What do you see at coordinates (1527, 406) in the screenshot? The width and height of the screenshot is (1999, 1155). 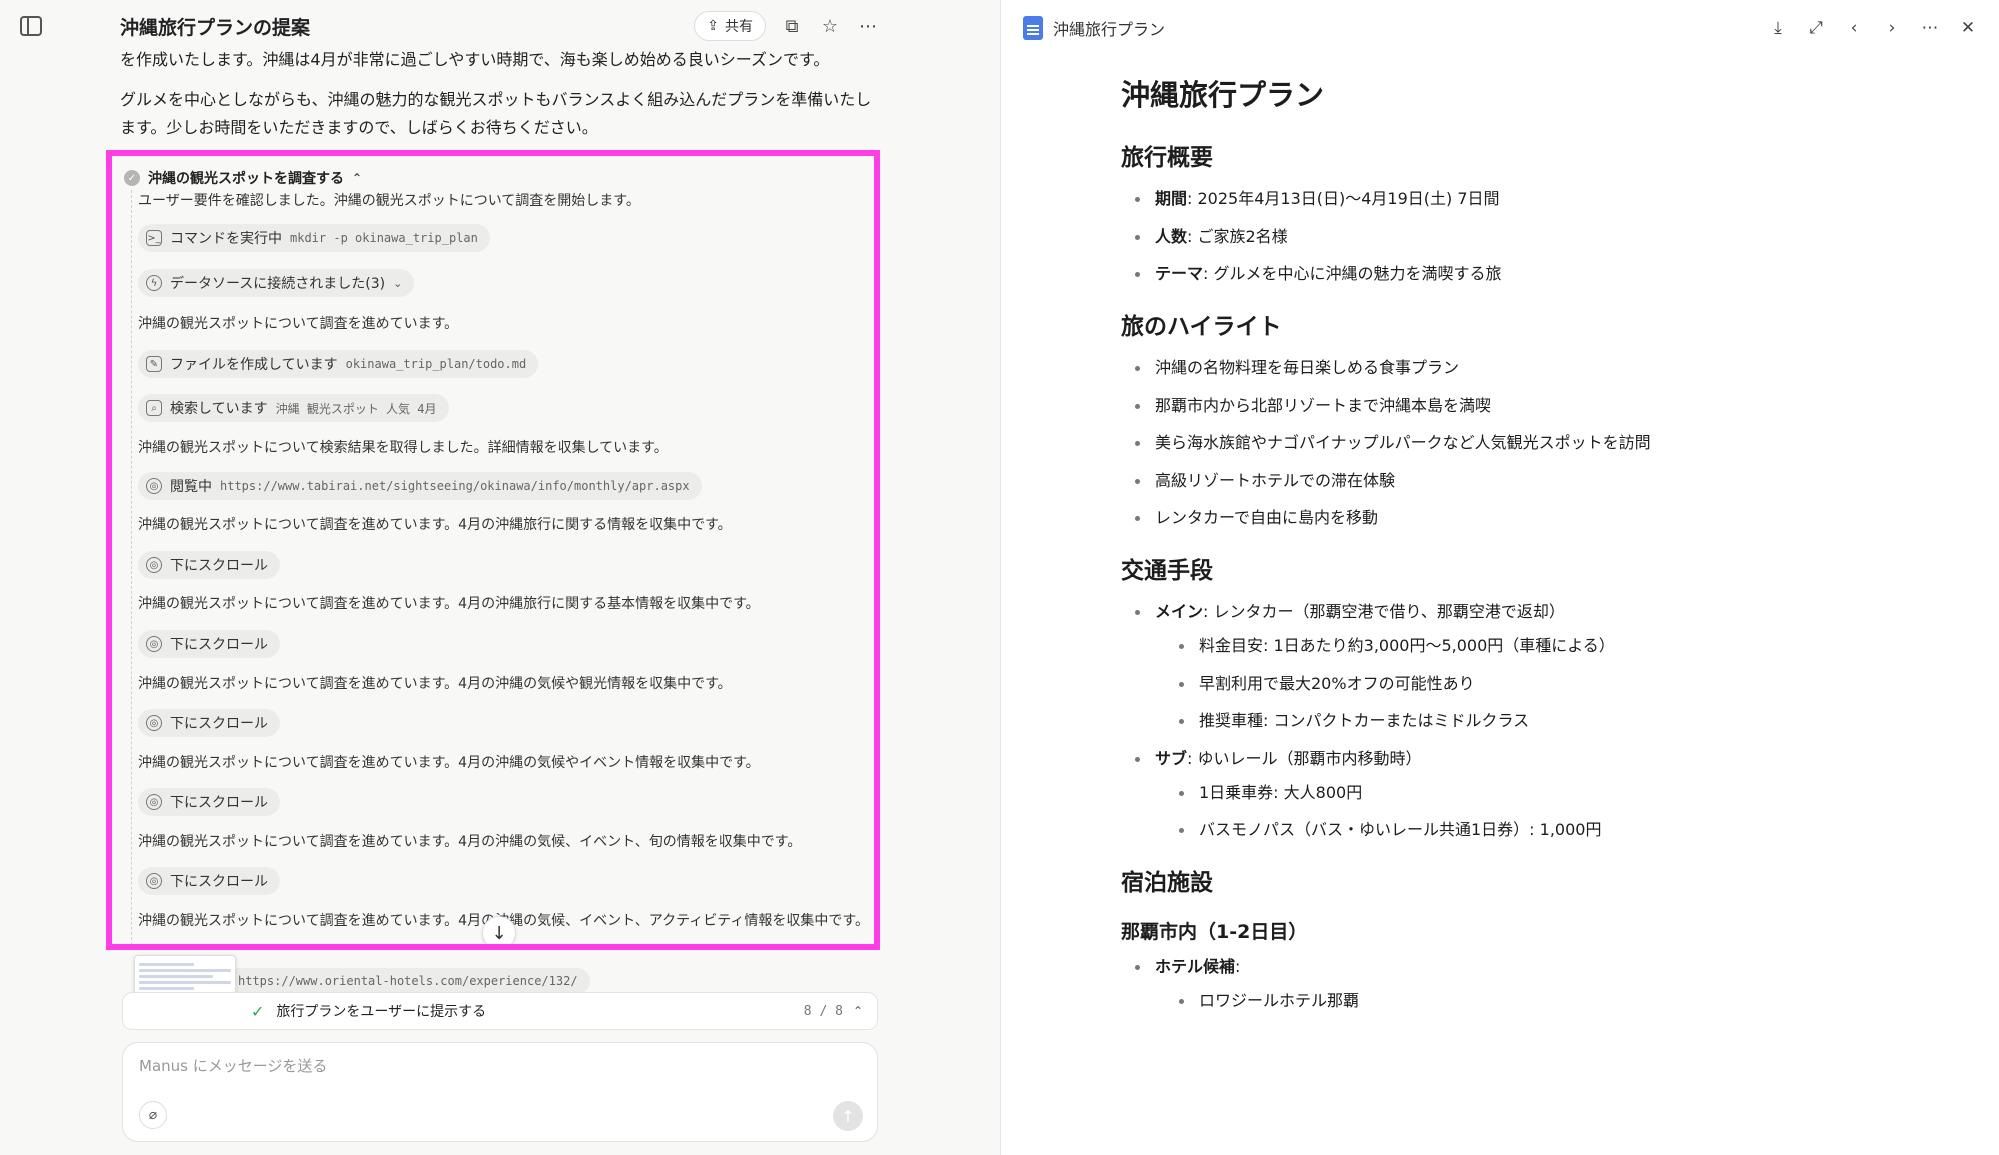 I see `list-item: 那覇市内から北部リゾートまで沖縄本島を満喫` at bounding box center [1527, 406].